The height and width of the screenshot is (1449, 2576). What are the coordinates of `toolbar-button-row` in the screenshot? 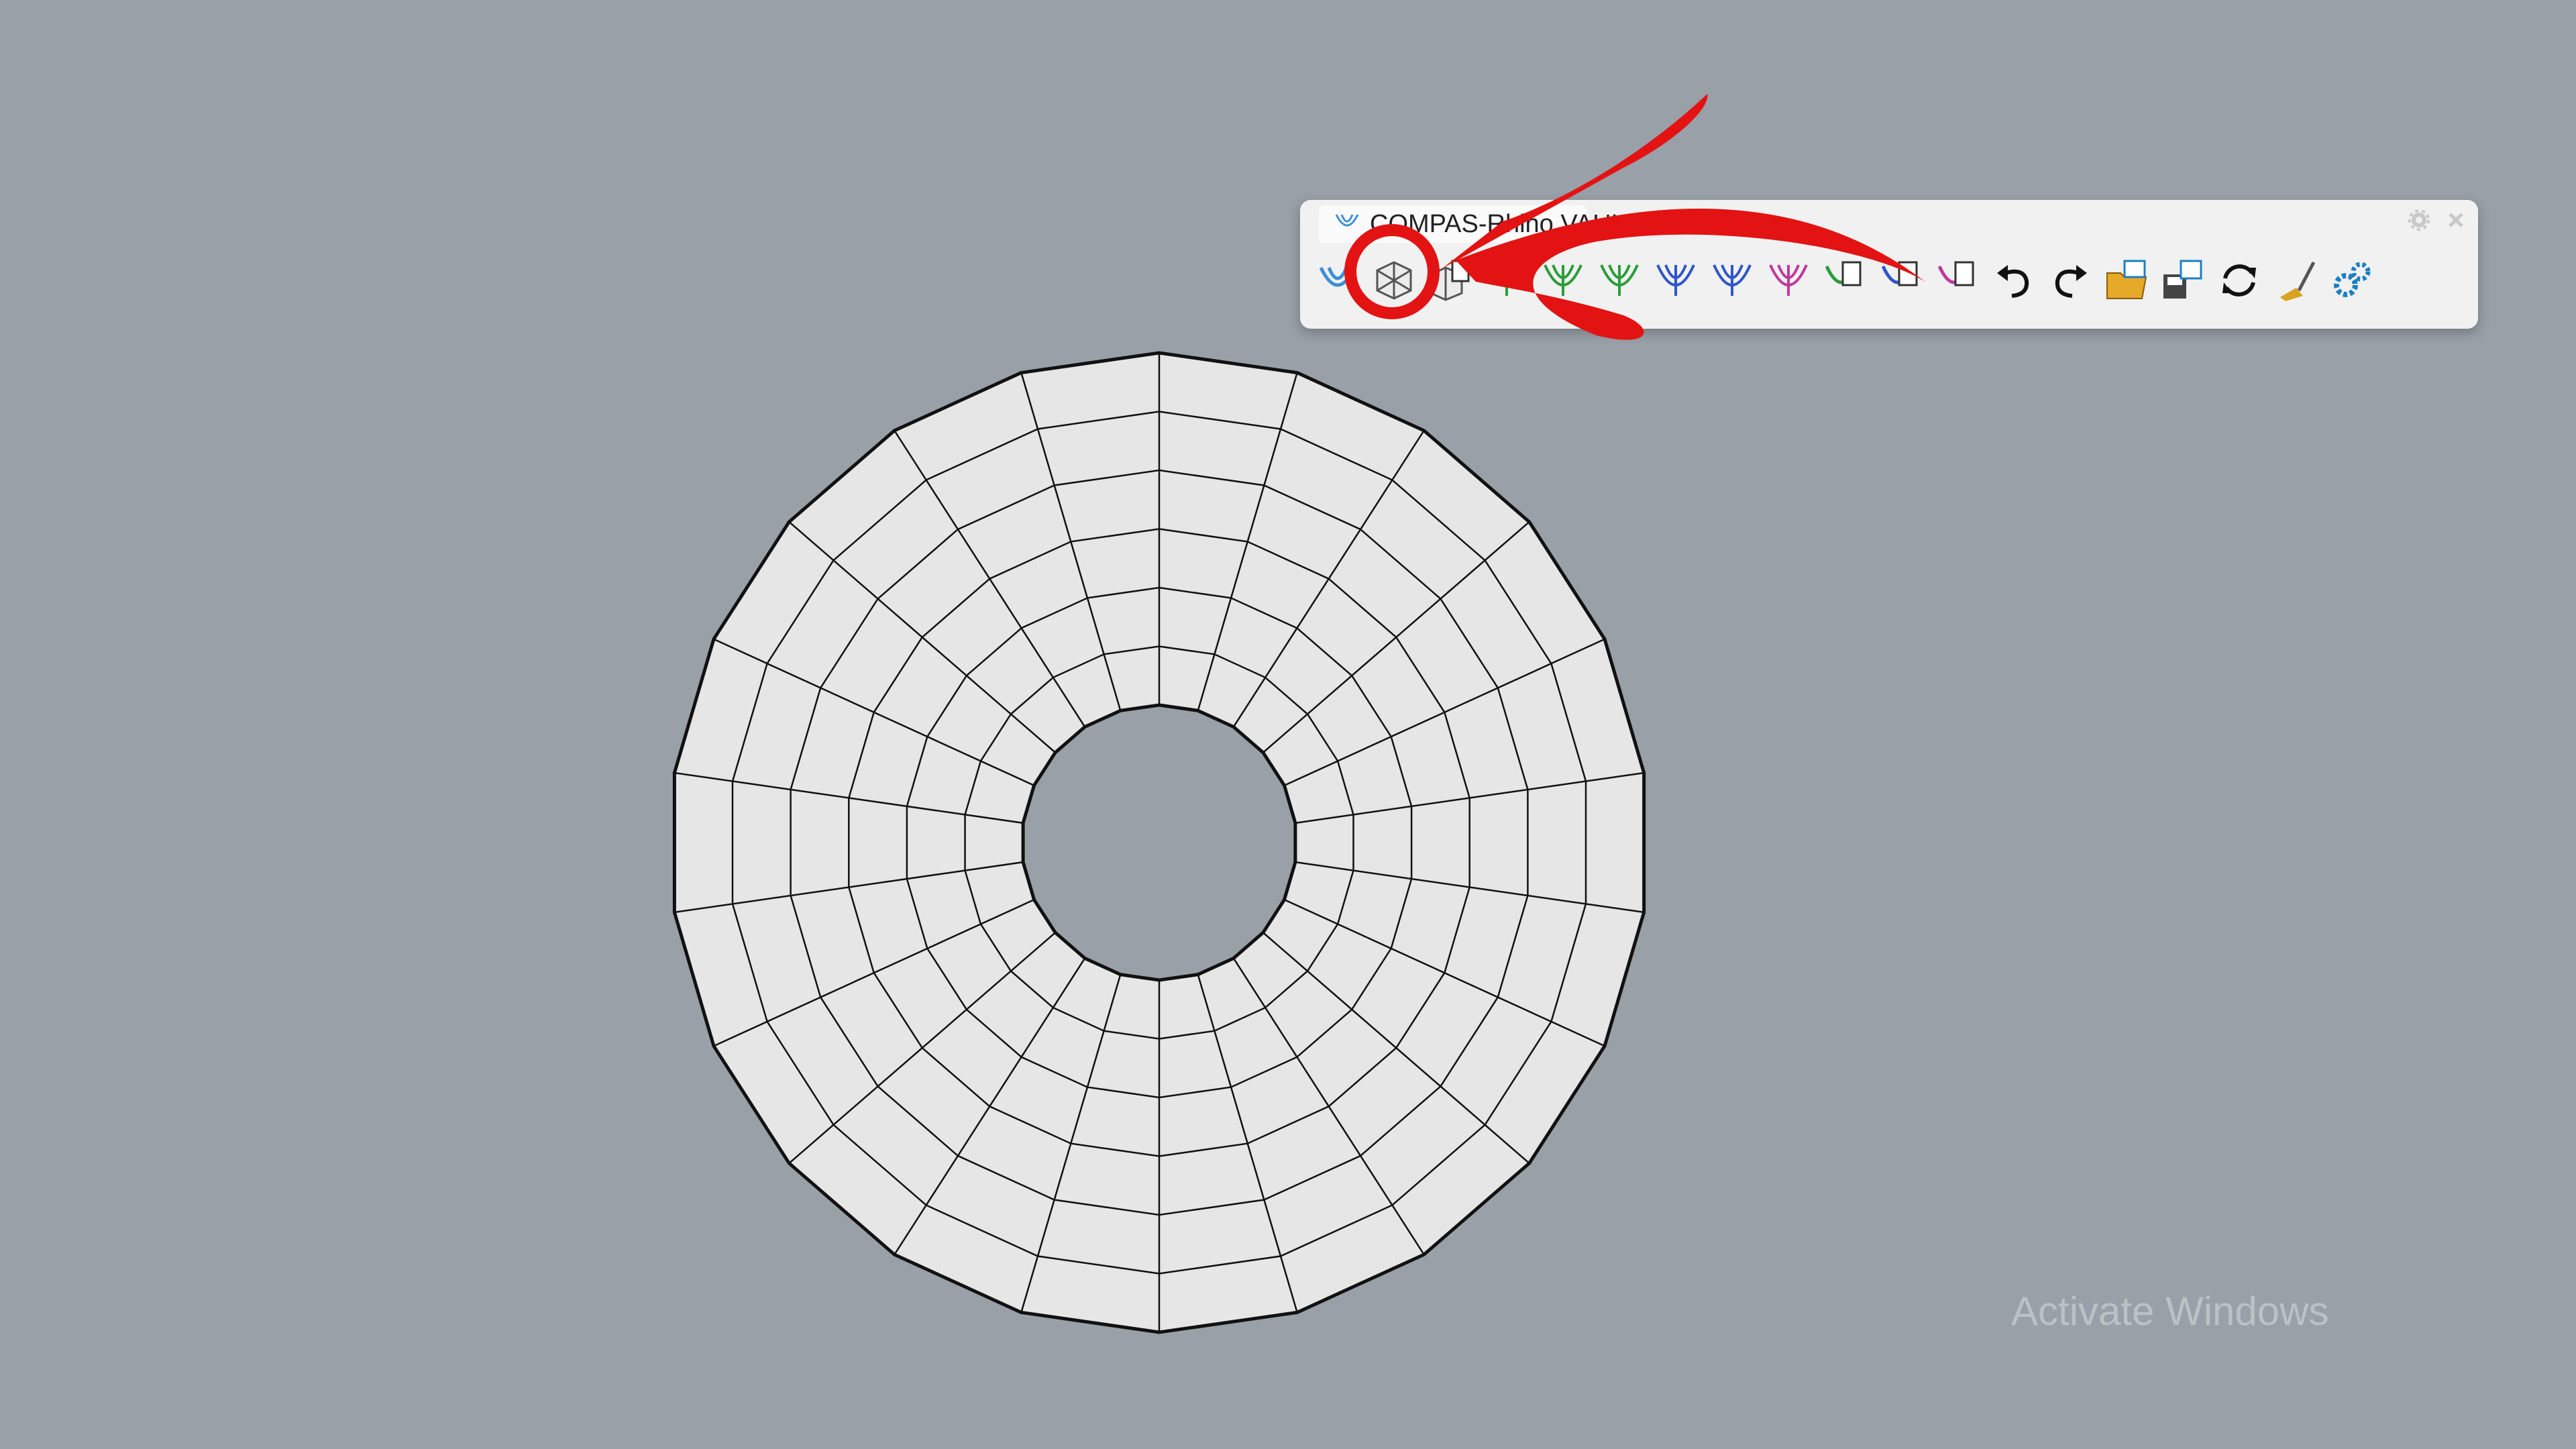 It's located at (1844, 281).